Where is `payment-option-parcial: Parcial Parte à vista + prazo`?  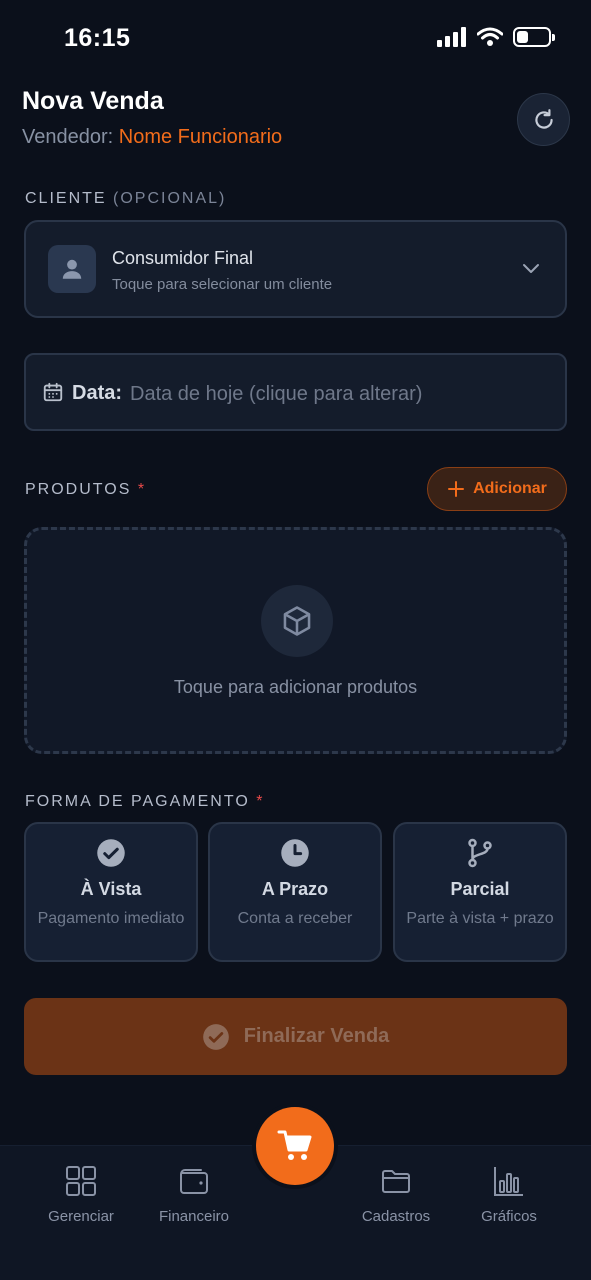 payment-option-parcial: Parcial Parte à vista + prazo is located at coordinates (480, 892).